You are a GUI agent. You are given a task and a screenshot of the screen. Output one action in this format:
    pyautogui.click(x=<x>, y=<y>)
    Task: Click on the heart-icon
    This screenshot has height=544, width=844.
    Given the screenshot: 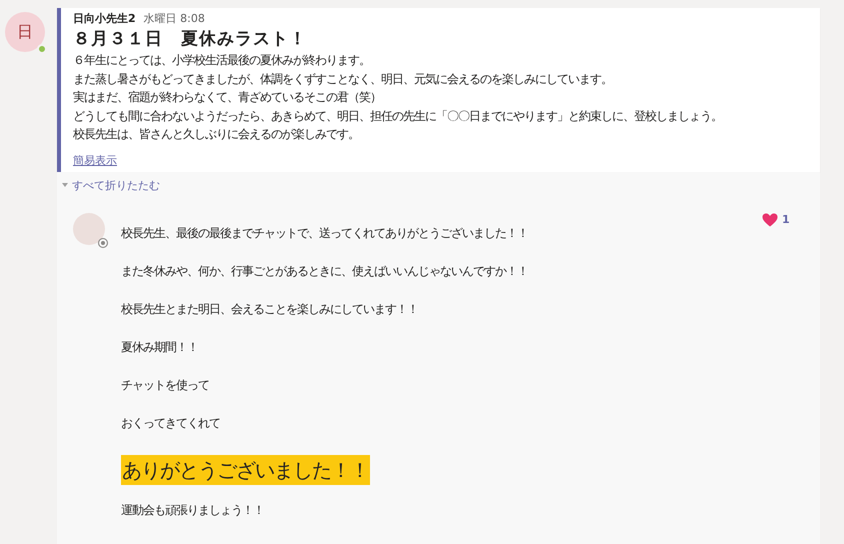 What is the action you would take?
    pyautogui.click(x=770, y=219)
    